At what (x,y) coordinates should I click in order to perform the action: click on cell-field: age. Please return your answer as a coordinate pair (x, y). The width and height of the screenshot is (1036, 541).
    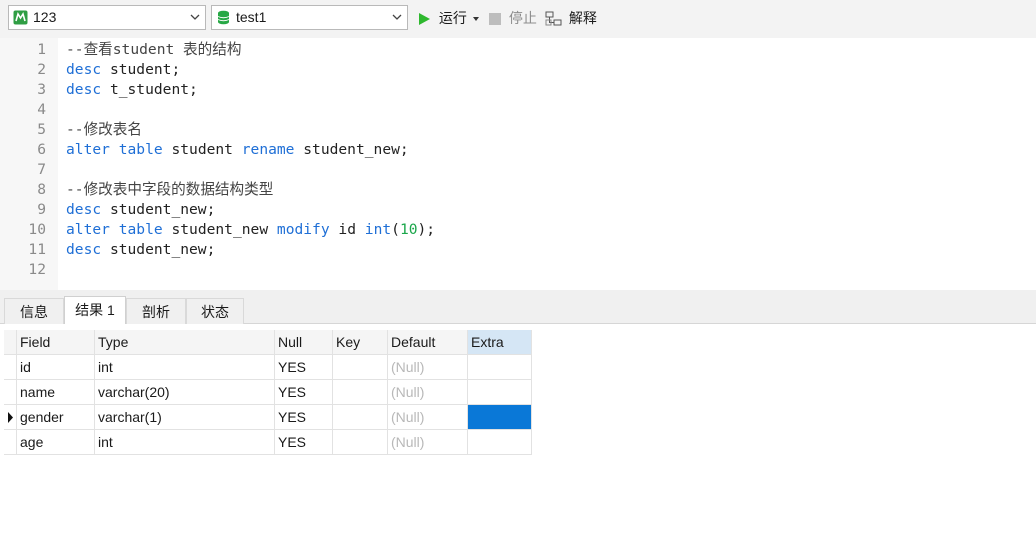
    Looking at the image, I should click on (56, 442).